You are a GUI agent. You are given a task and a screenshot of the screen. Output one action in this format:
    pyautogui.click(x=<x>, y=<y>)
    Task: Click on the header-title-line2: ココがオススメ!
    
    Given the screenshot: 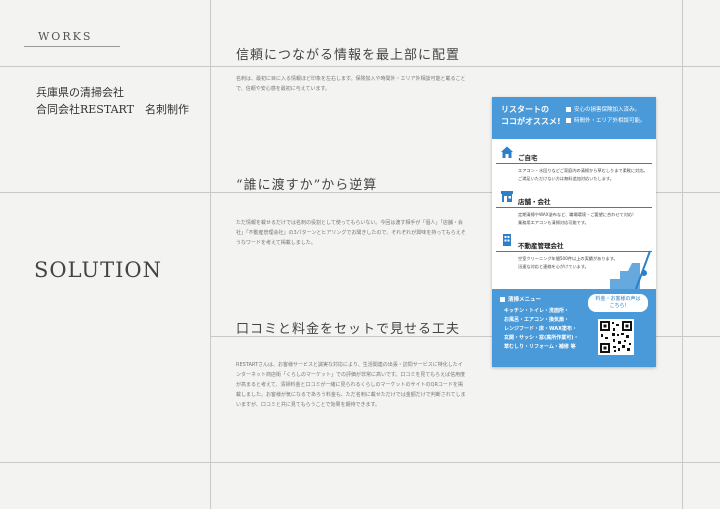 What is the action you would take?
    pyautogui.click(x=531, y=121)
    